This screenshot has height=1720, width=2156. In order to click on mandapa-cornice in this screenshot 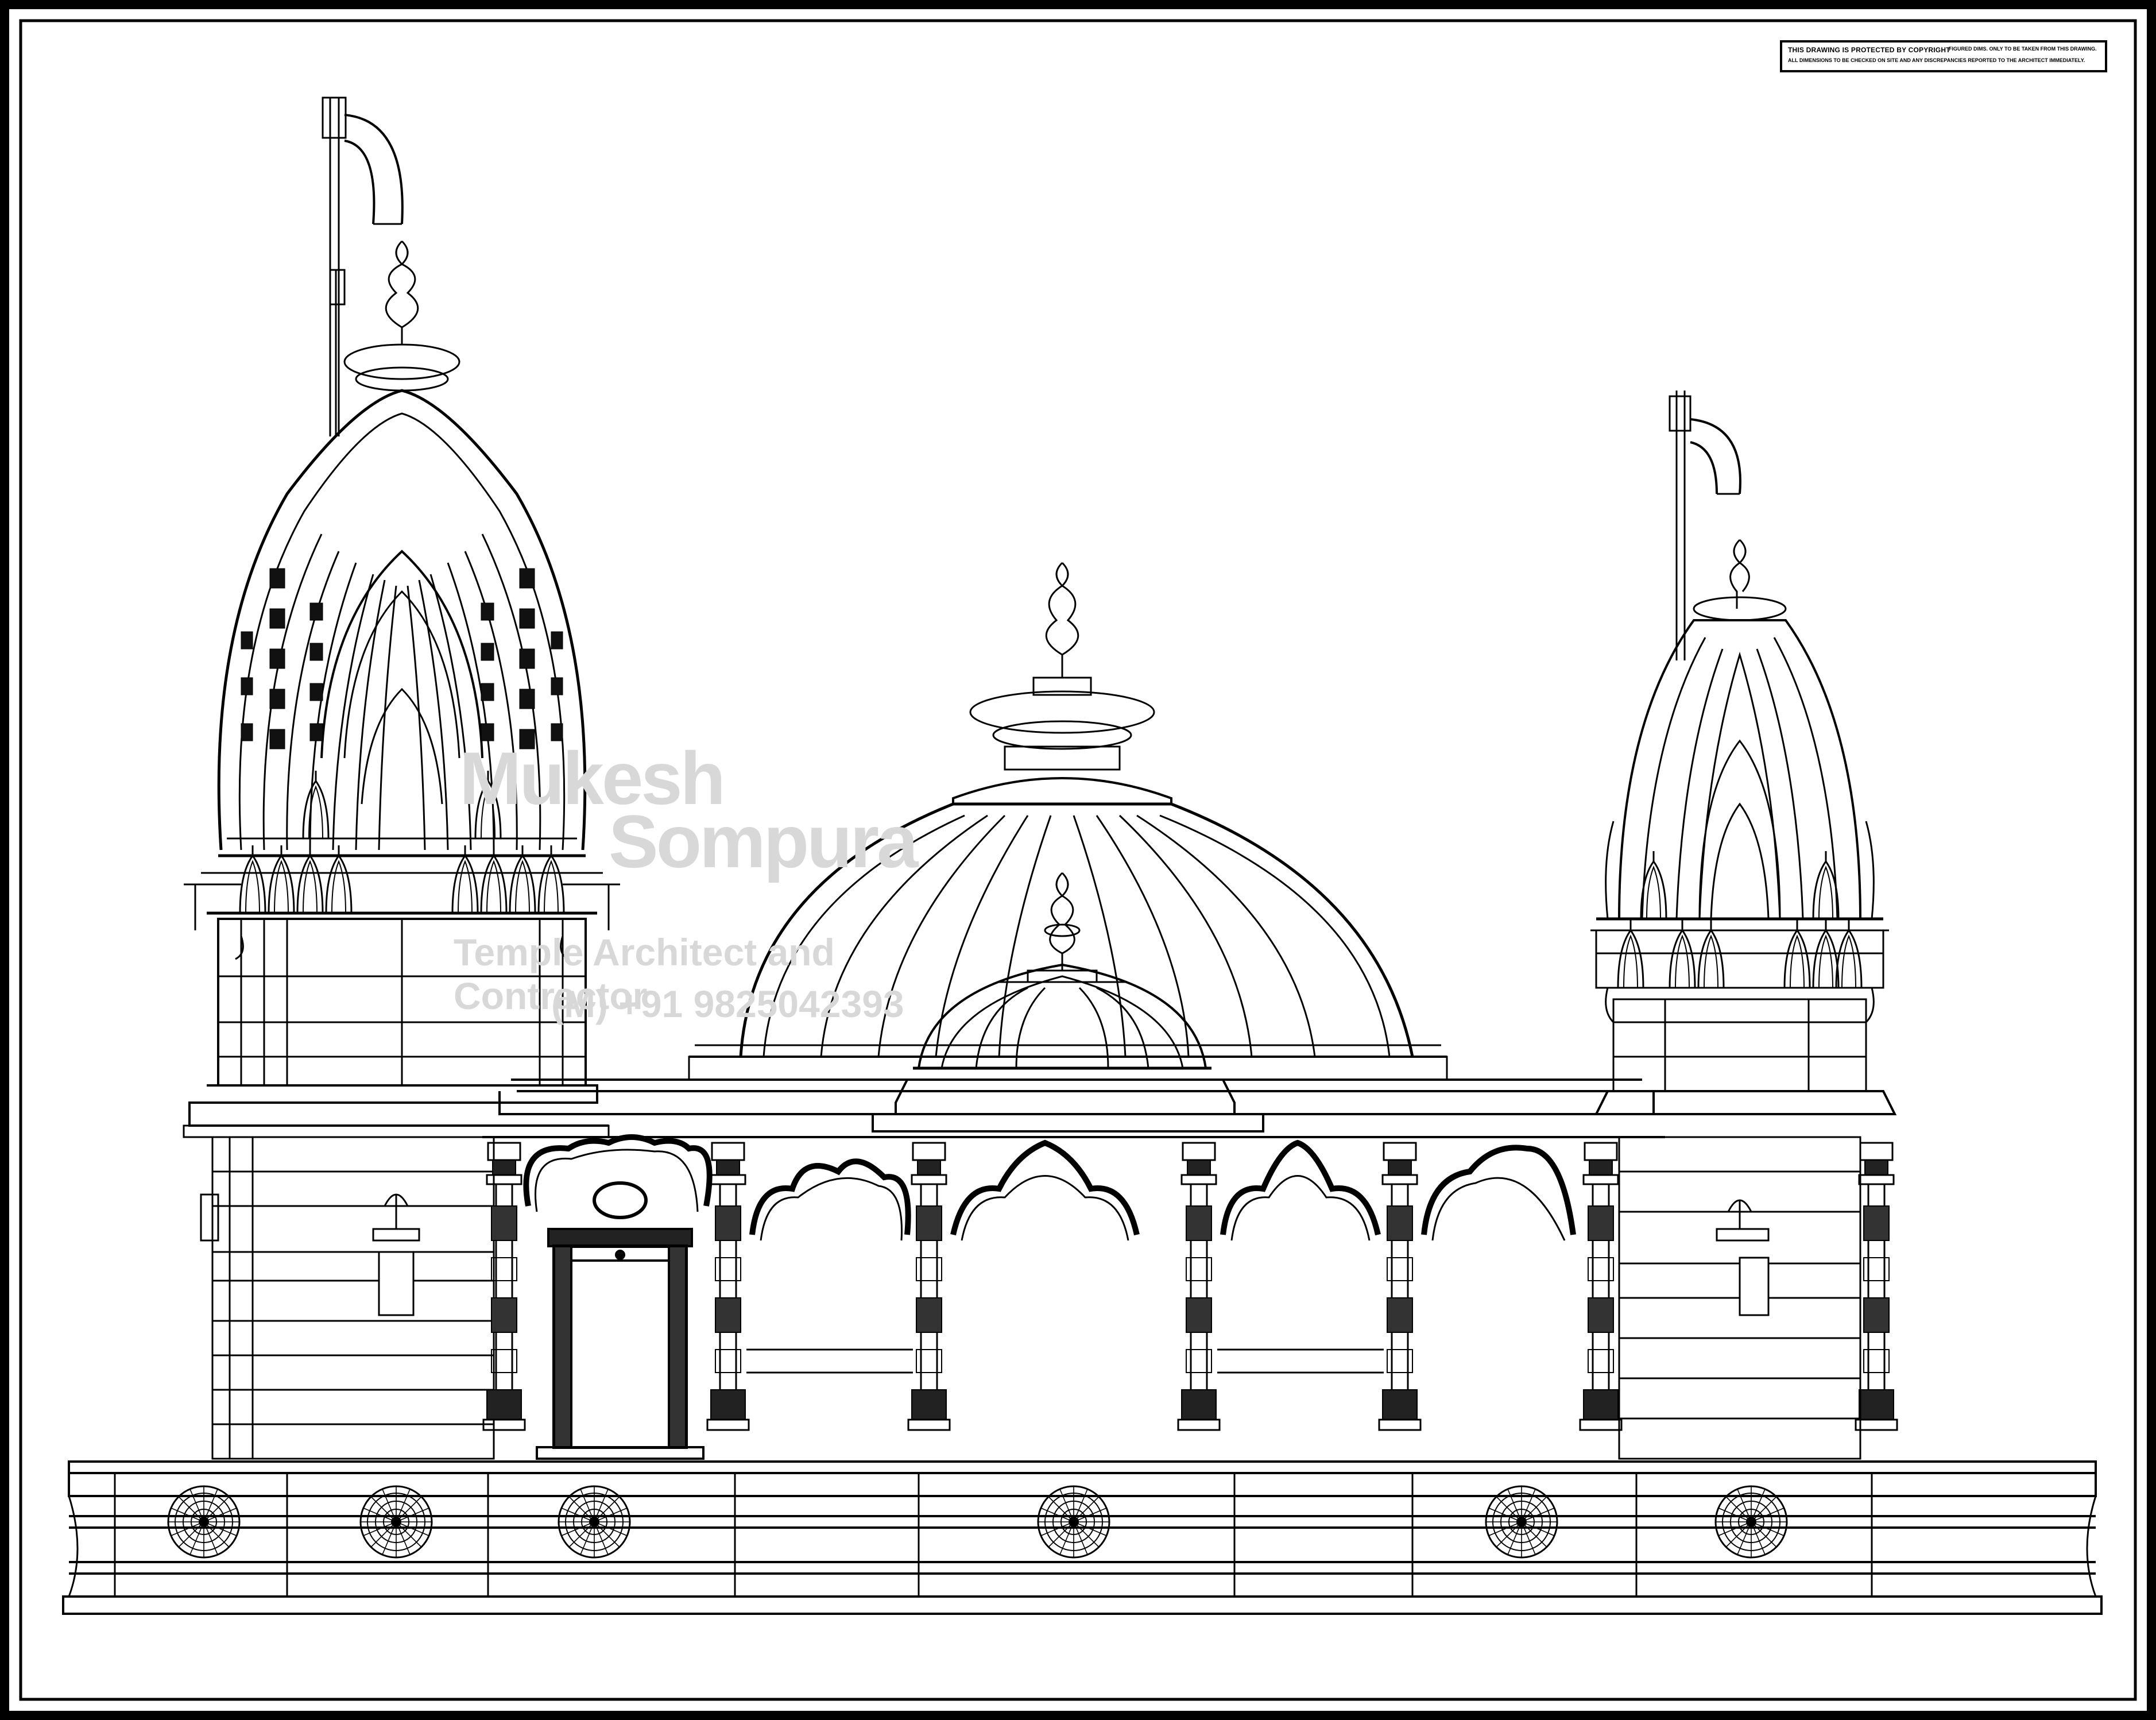, I will do `click(1073, 1108)`.